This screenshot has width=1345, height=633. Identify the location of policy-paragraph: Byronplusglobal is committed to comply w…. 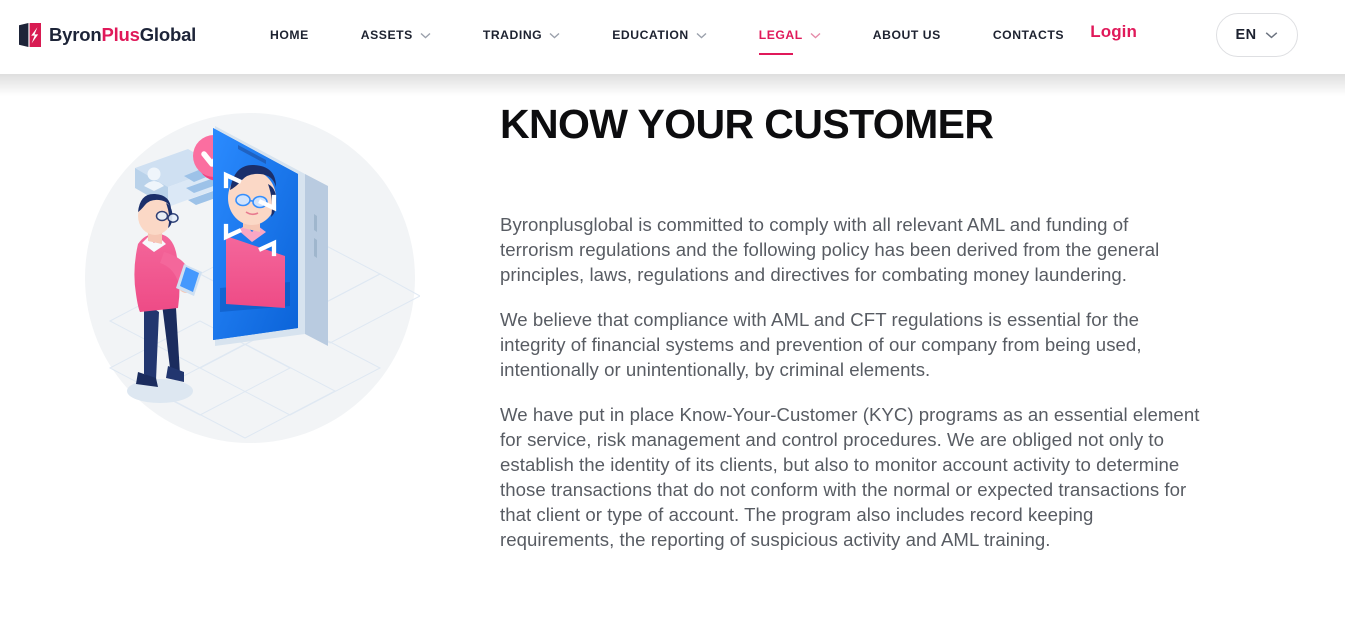
(830, 250).